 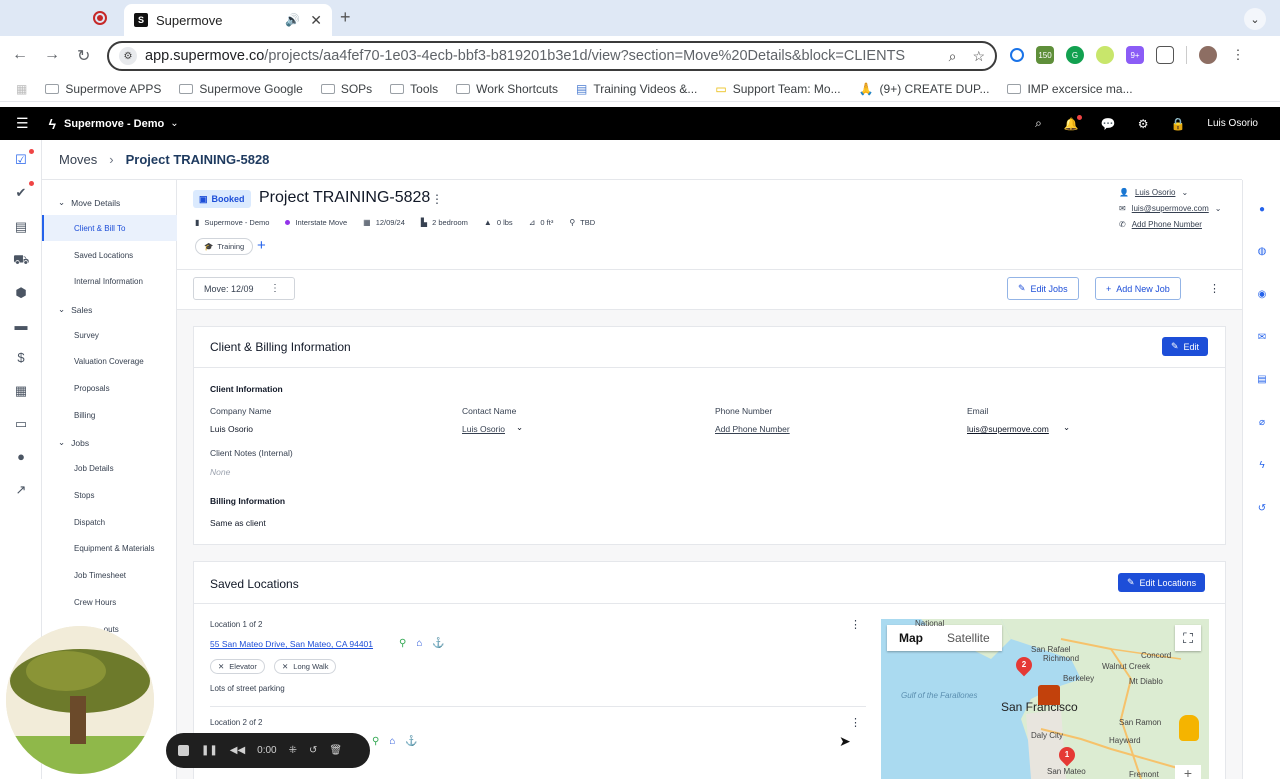 I want to click on street-view-pegman-icon, so click(x=1189, y=728).